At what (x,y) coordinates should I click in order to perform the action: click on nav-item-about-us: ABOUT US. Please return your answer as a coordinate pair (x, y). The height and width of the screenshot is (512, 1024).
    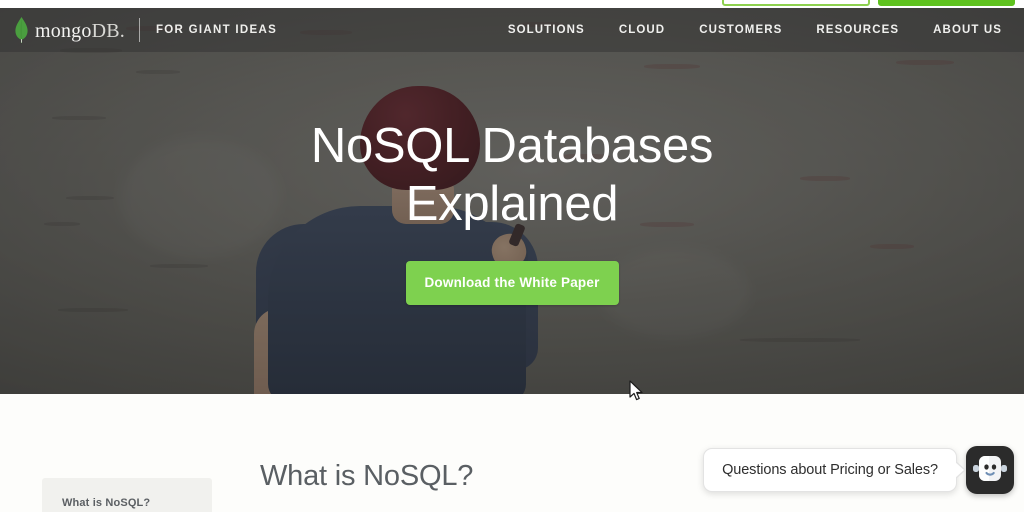
    Looking at the image, I should click on (967, 30).